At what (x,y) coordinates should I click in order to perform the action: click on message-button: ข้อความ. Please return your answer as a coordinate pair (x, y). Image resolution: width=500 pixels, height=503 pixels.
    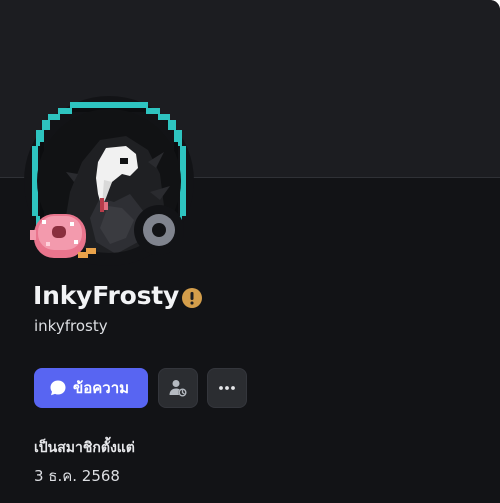
    Looking at the image, I should click on (91, 388).